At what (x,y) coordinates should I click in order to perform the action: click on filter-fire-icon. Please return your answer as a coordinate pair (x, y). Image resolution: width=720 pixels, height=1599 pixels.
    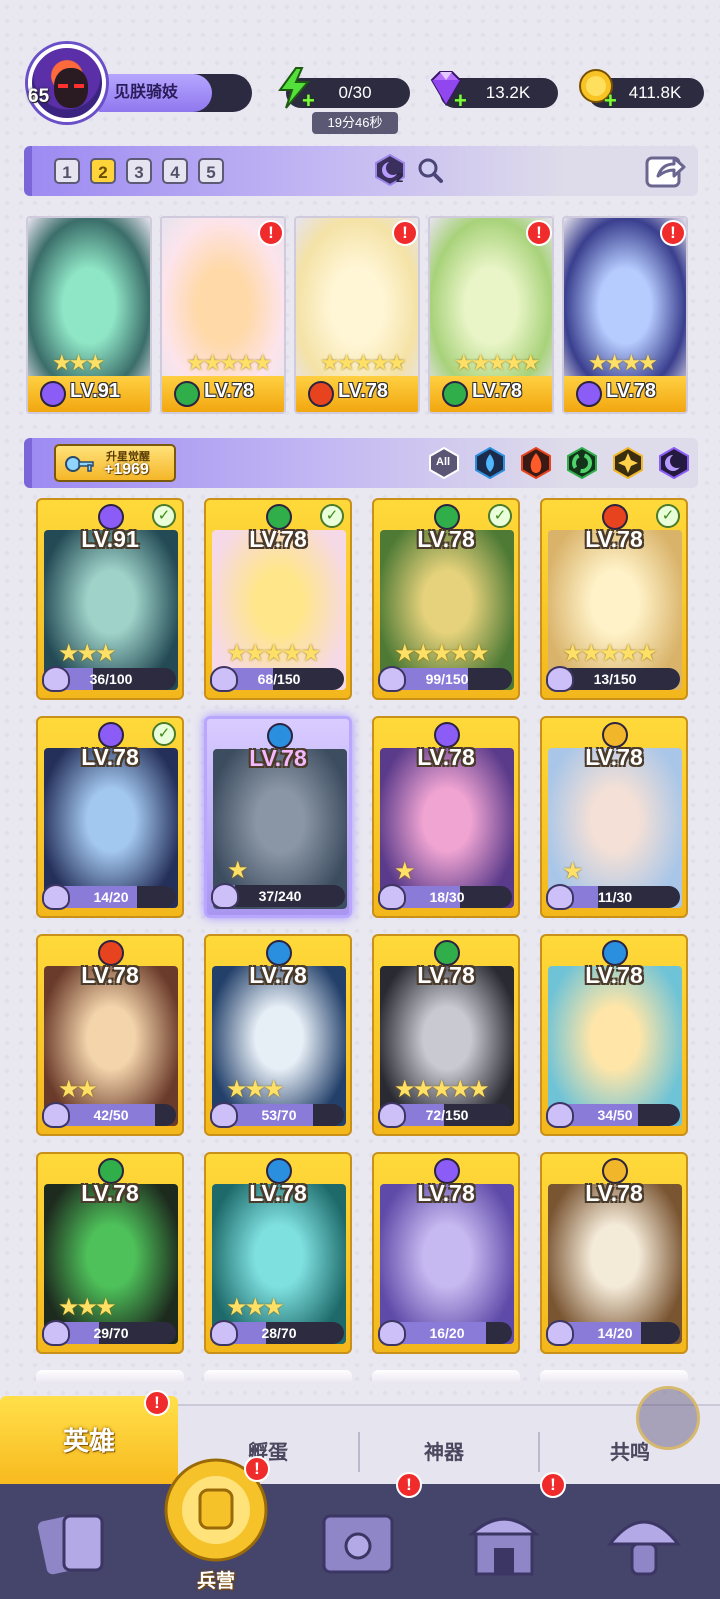
    Looking at the image, I should click on (536, 463).